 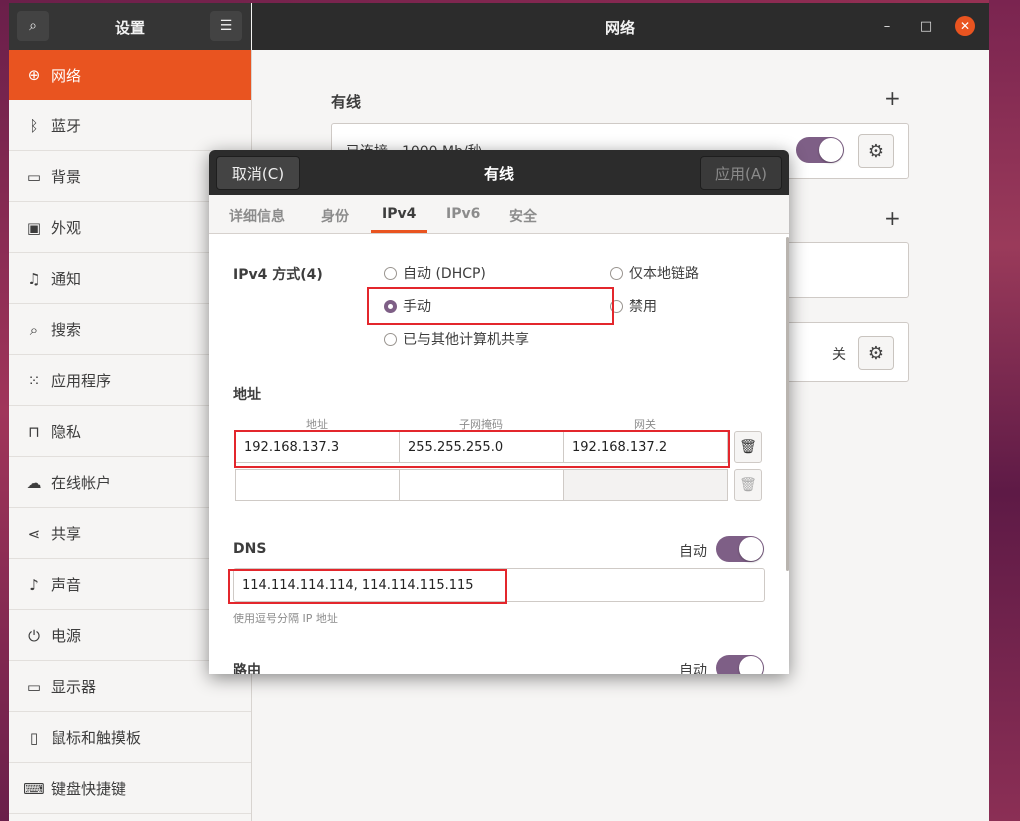 What do you see at coordinates (66, 330) in the screenshot?
I see `sidebar-item-label: 搜索` at bounding box center [66, 330].